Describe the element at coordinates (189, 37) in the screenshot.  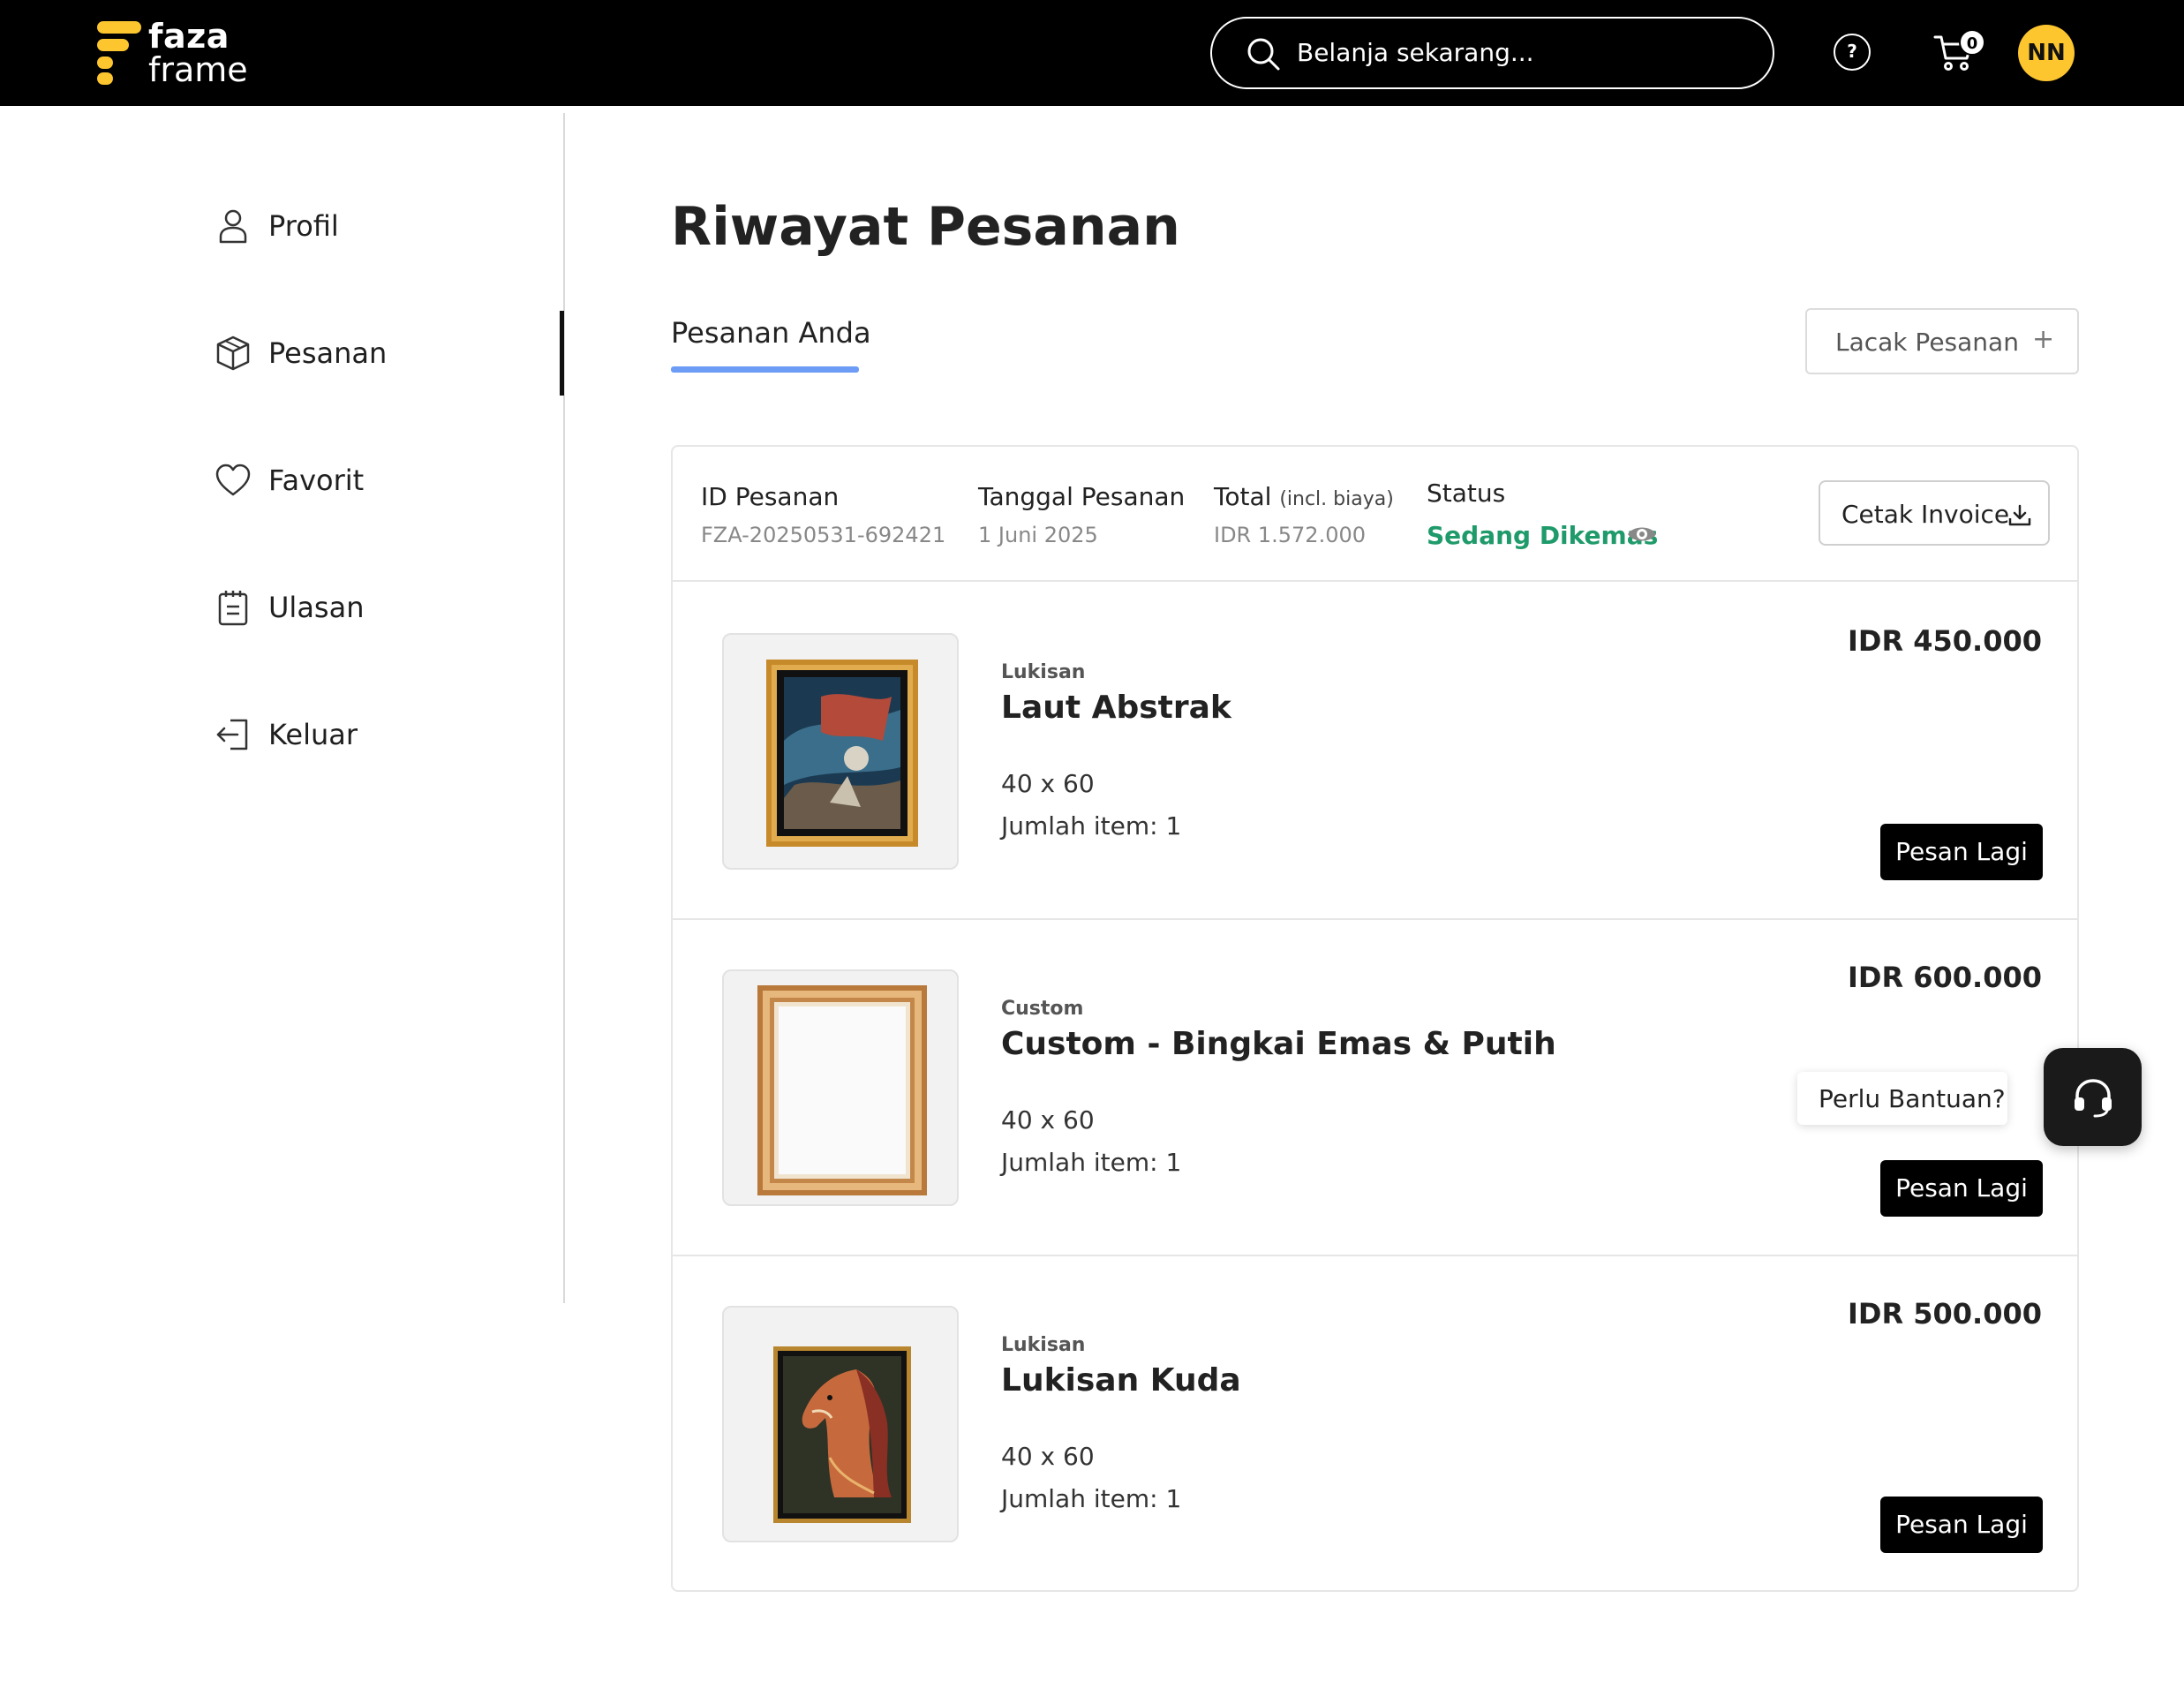
I see `logo-line1: faza` at that location.